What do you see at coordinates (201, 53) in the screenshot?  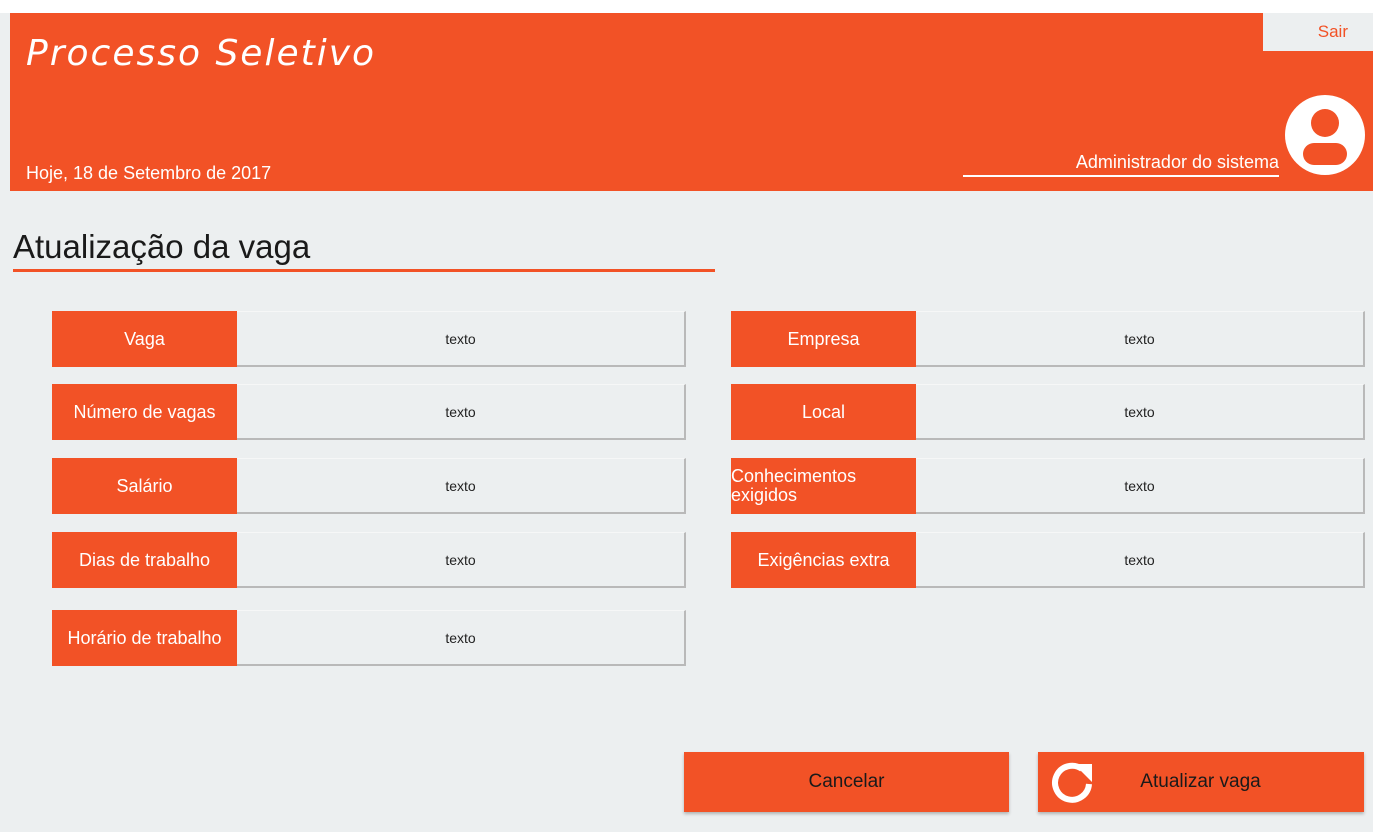 I see `app-title: Processo Seletivo` at bounding box center [201, 53].